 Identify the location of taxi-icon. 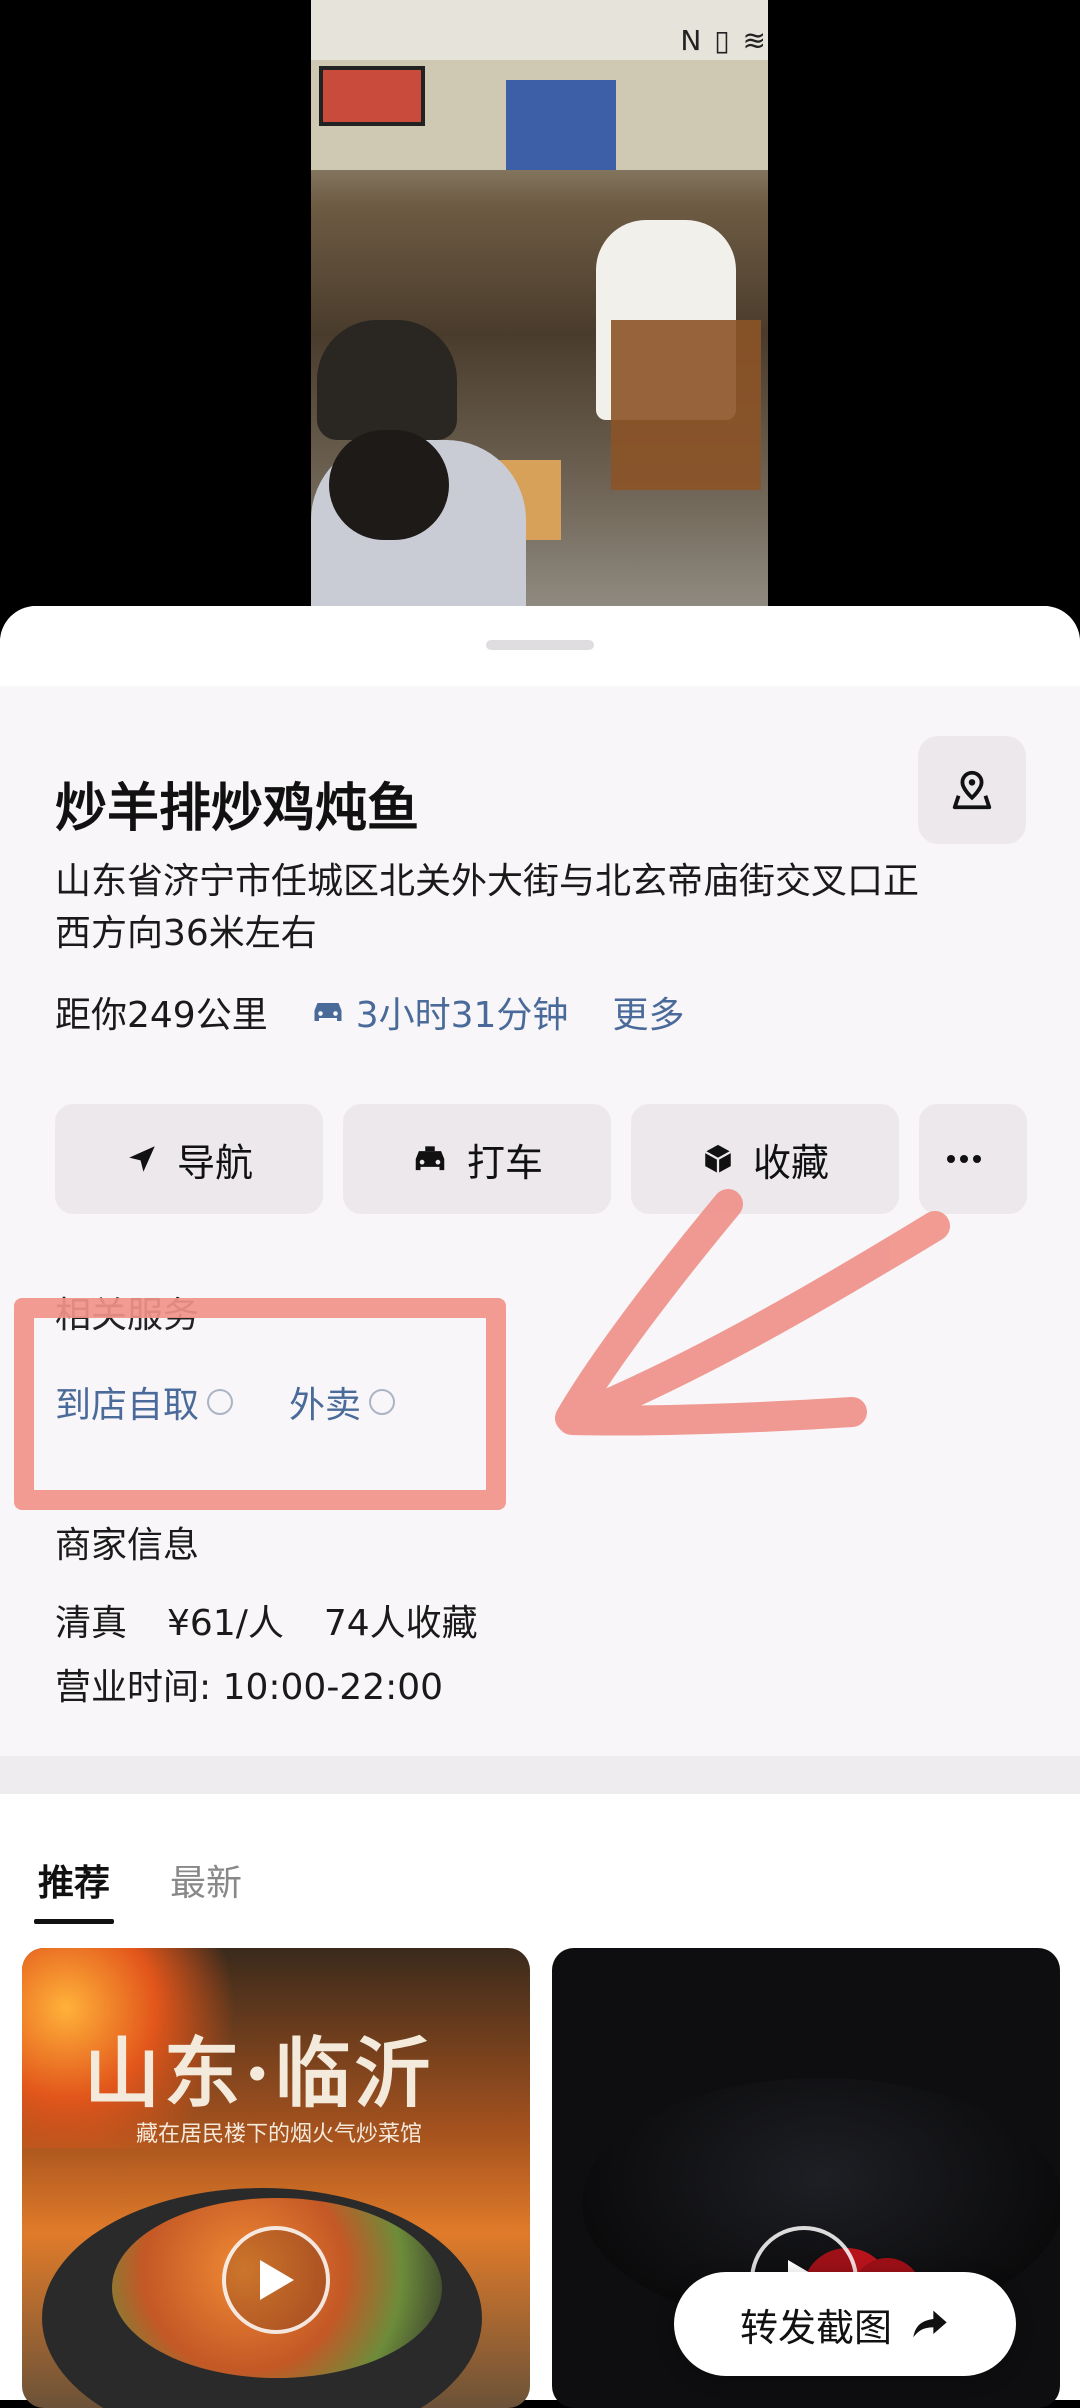
(430, 1158).